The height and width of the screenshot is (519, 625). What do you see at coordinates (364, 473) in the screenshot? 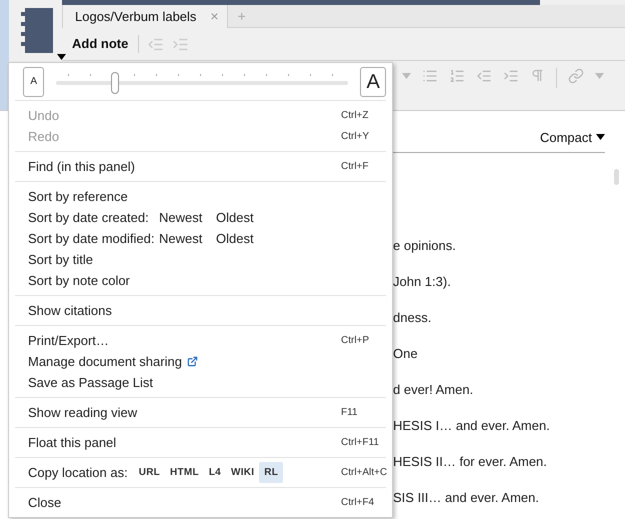
I see `shortcut-label: Ctrl+Alt+C` at bounding box center [364, 473].